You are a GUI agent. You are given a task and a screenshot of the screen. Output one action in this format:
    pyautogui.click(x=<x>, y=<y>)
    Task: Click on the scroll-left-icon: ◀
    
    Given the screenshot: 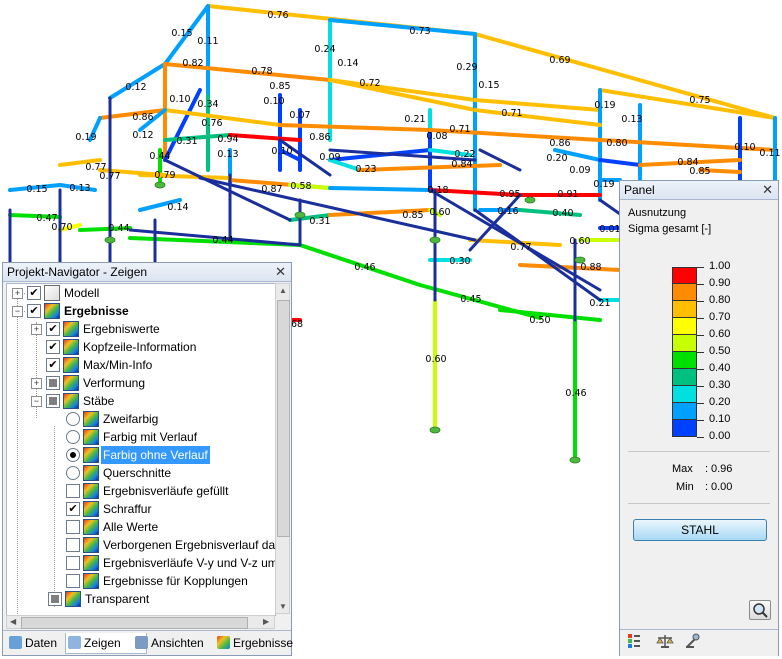 What is the action you would take?
    pyautogui.click(x=13, y=621)
    